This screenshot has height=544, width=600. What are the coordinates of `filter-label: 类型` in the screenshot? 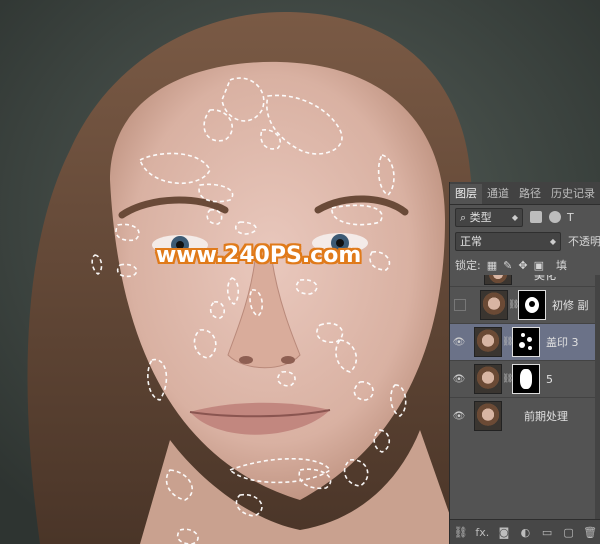 It's located at (480, 217).